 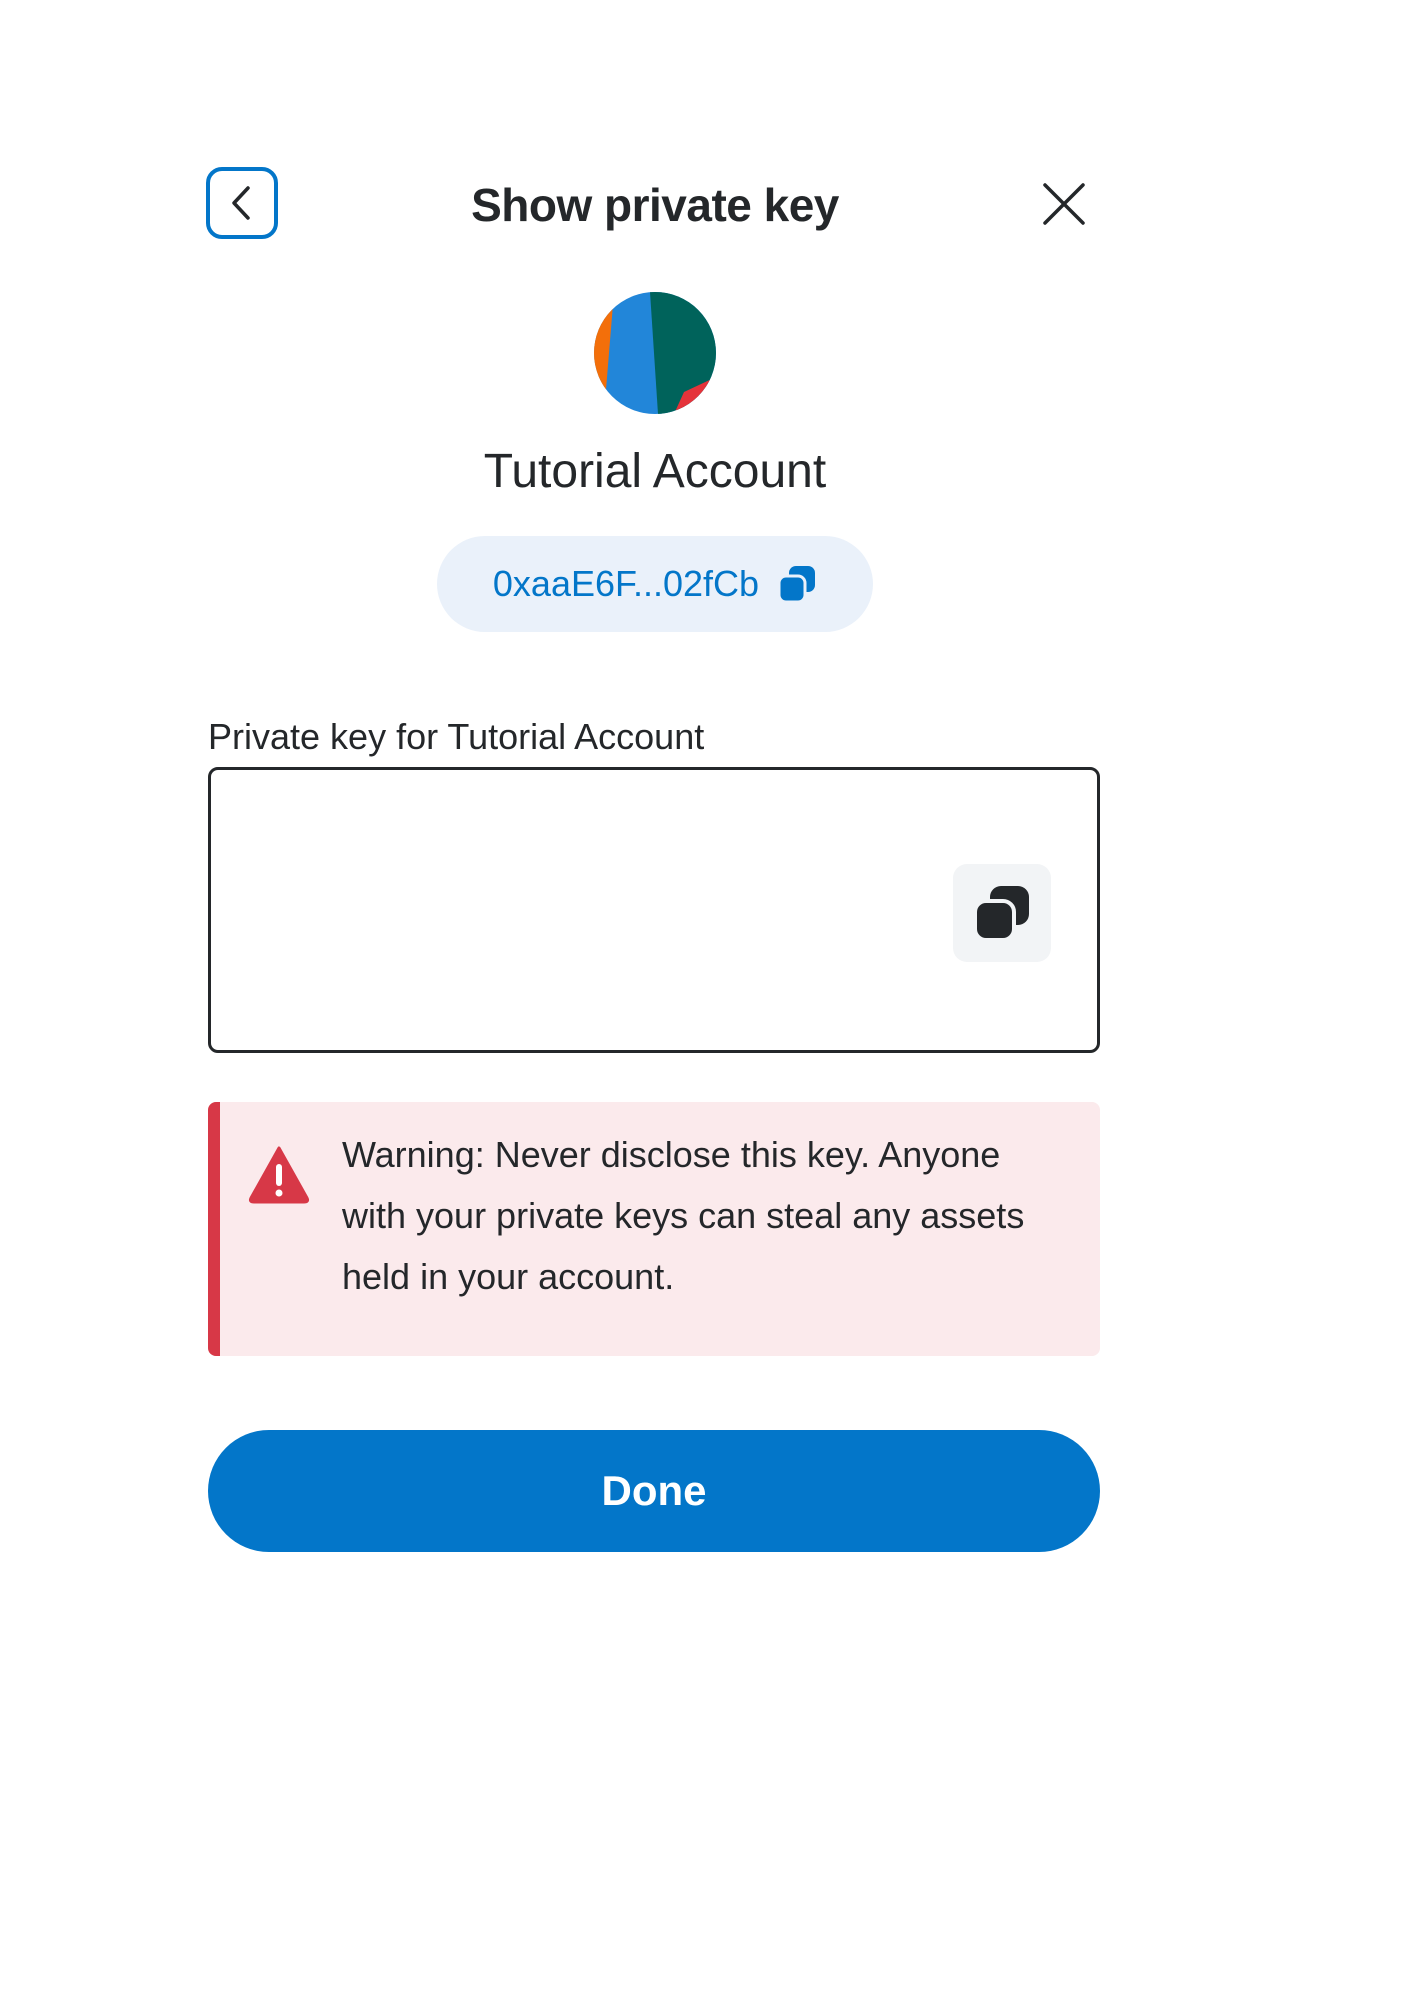 What do you see at coordinates (626, 583) in the screenshot?
I see `account-address: 0xaaE6F...02fCb` at bounding box center [626, 583].